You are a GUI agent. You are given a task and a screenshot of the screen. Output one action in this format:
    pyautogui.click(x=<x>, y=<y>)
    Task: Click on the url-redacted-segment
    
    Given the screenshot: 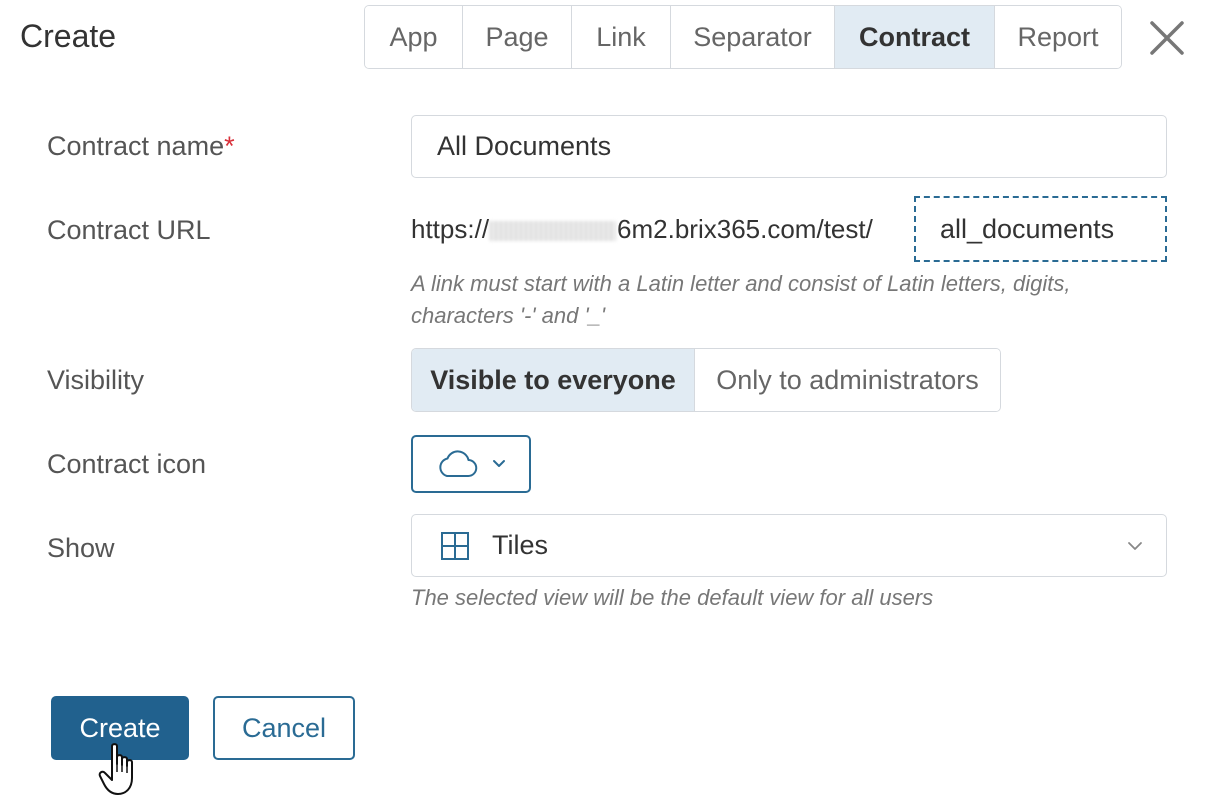 What is the action you would take?
    pyautogui.click(x=553, y=231)
    